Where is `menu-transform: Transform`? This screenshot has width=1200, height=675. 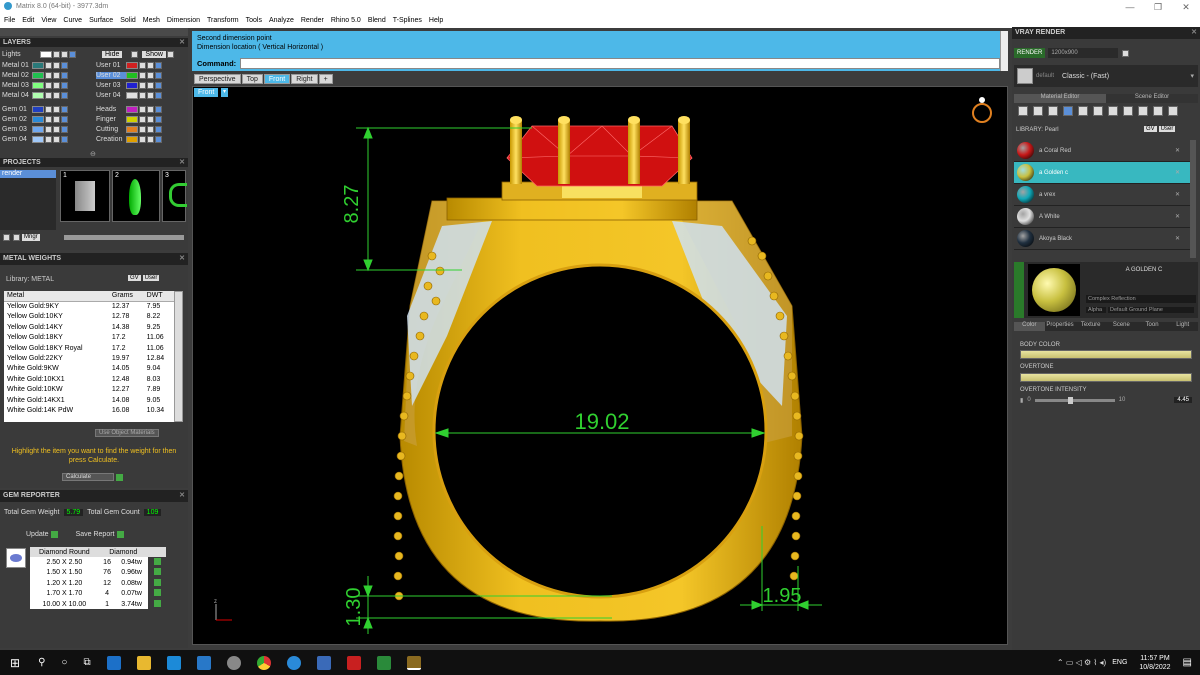
menu-transform: Transform is located at coordinates (223, 21).